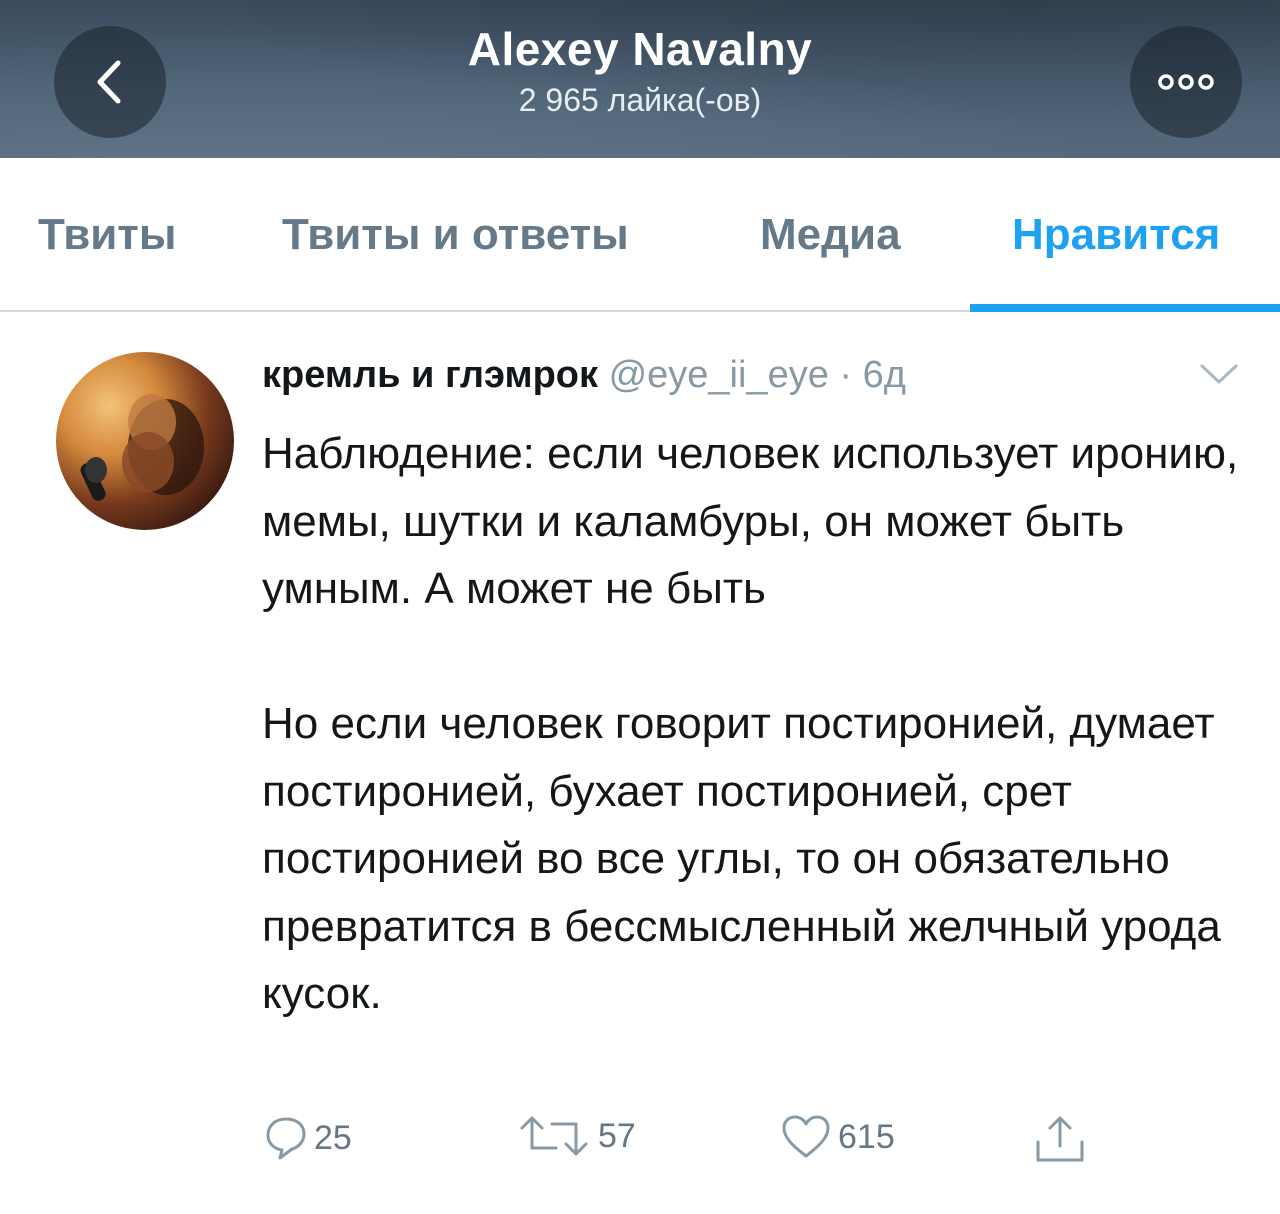 This screenshot has height=1214, width=1280. What do you see at coordinates (762, 1144) in the screenshot?
I see `tweet-actions: 25 57 615` at bounding box center [762, 1144].